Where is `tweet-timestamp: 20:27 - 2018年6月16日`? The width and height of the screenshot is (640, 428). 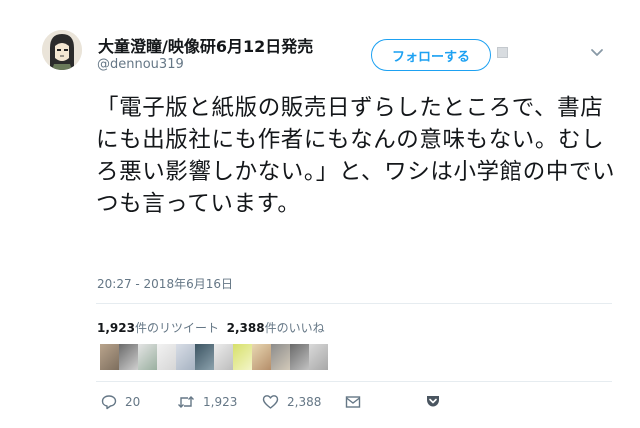 tweet-timestamp: 20:27 - 2018年6月16日 is located at coordinates (165, 283).